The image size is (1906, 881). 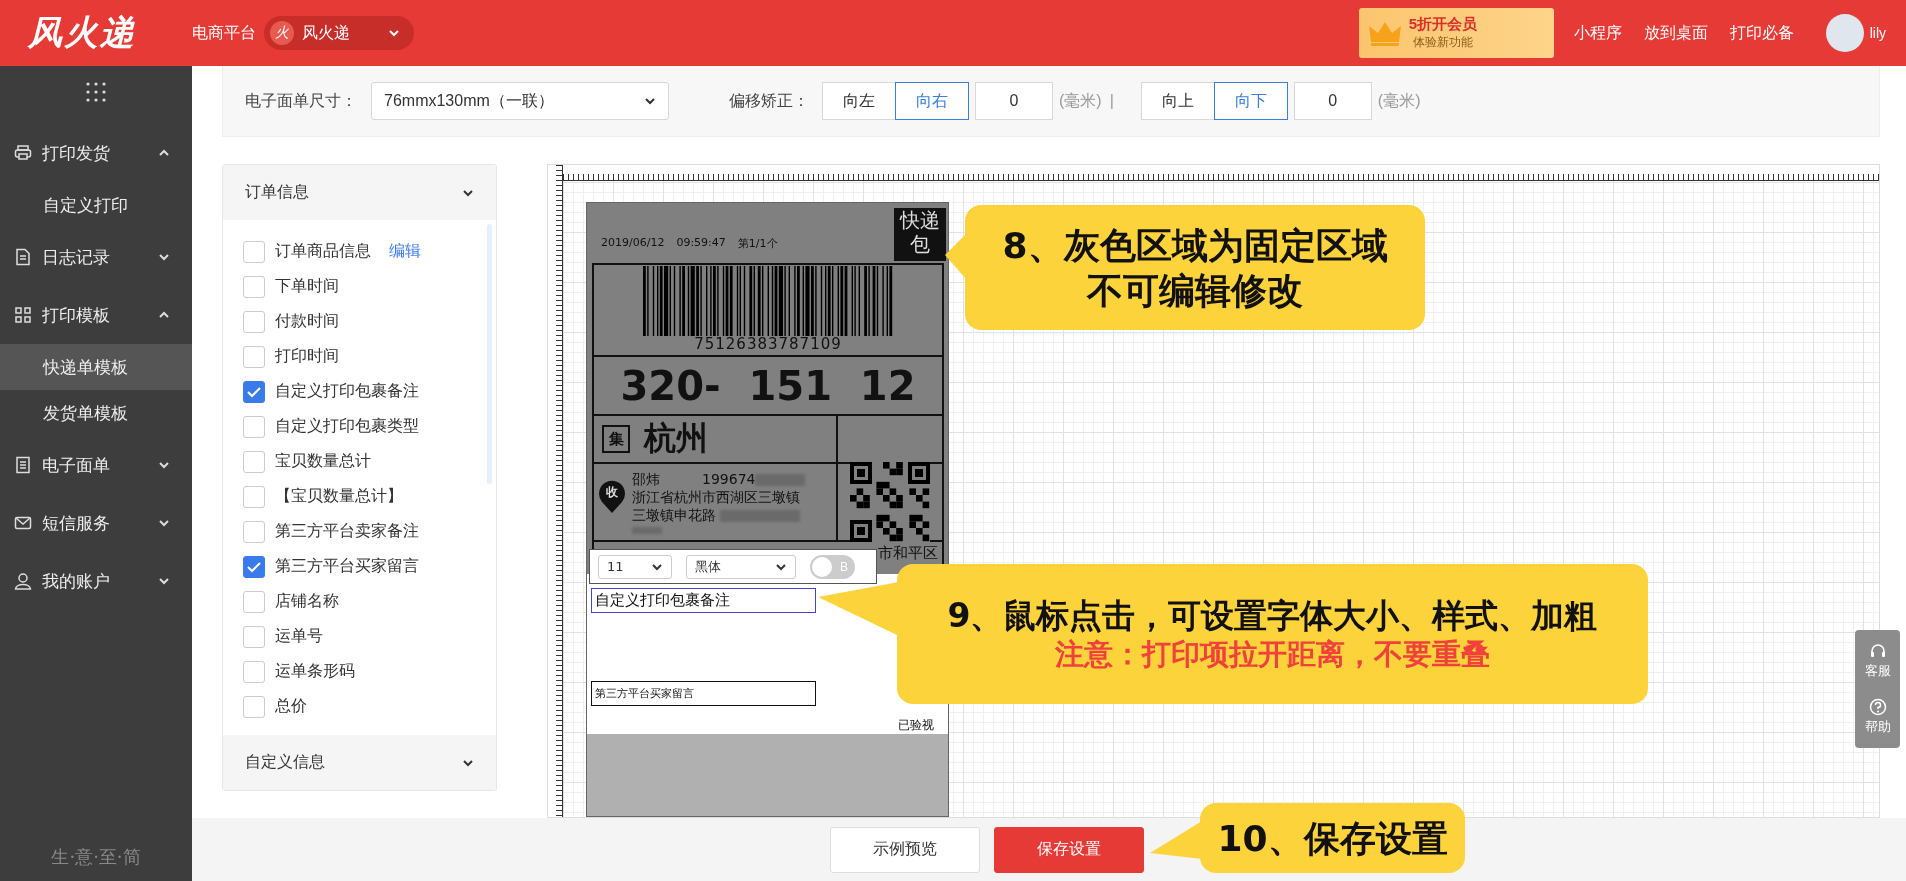 I want to click on member-promo: 5折开会员 体验新功能, so click(x=1456, y=33).